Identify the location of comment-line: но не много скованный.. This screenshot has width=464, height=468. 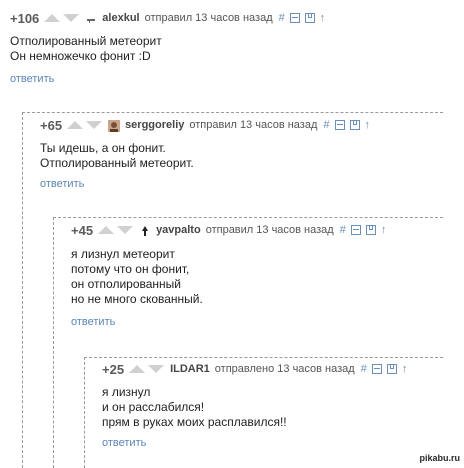
(137, 299).